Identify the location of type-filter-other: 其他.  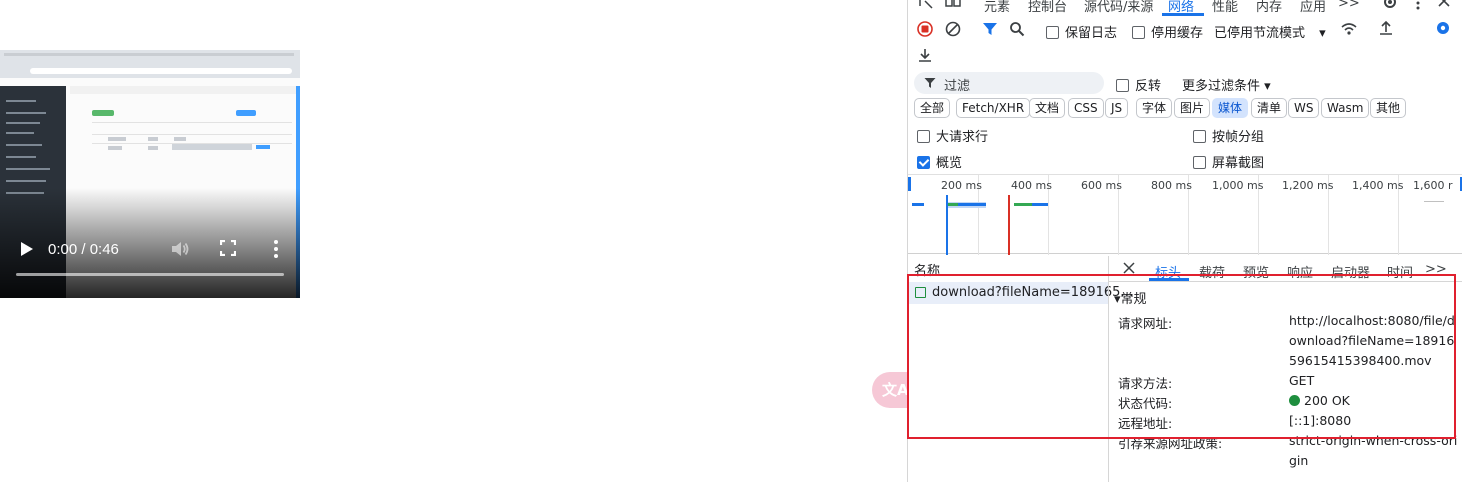
(1388, 108).